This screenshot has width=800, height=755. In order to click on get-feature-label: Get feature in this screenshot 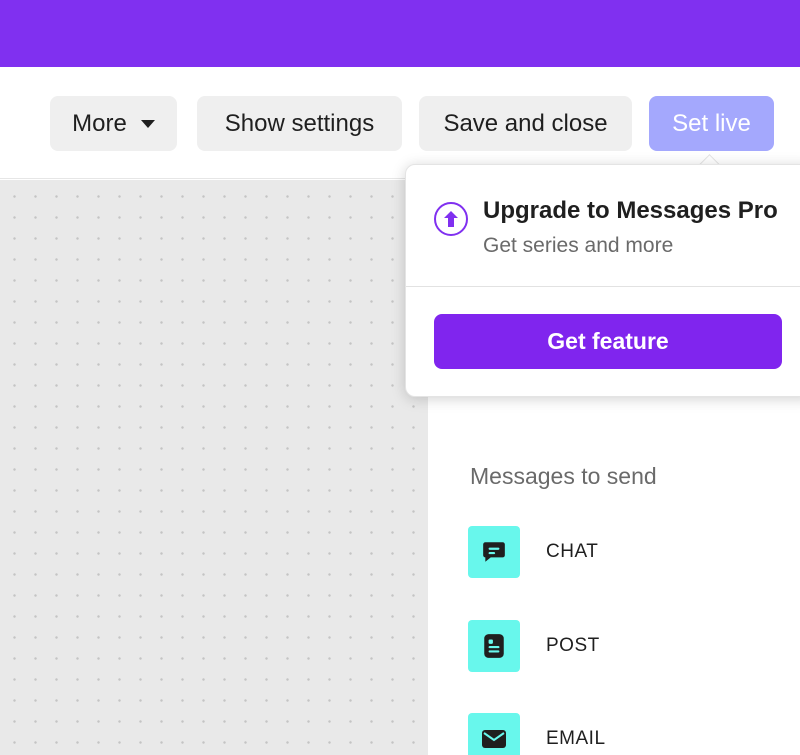, I will do `click(608, 341)`.